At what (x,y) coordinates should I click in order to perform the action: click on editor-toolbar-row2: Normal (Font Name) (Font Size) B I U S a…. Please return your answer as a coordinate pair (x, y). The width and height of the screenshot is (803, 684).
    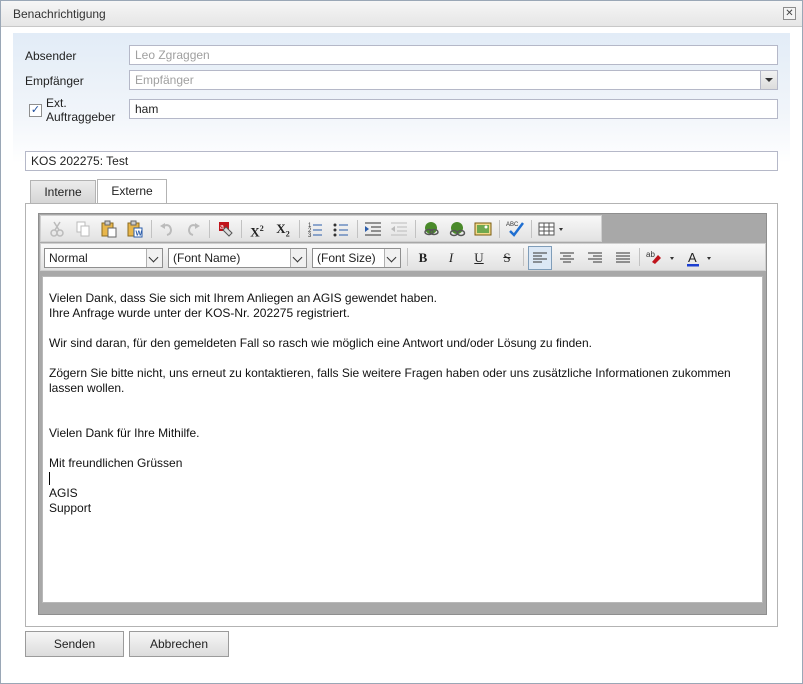
    Looking at the image, I should click on (403, 257).